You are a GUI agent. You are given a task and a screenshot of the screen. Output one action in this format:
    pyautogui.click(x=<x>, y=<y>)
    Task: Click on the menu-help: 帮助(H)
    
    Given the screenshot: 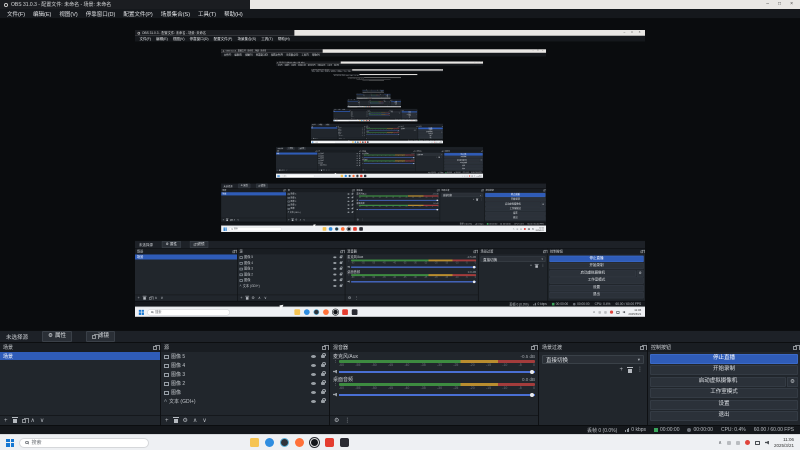 What is the action you would take?
    pyautogui.click(x=233, y=14)
    